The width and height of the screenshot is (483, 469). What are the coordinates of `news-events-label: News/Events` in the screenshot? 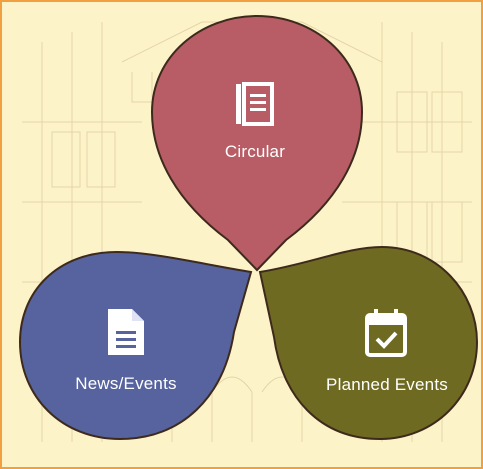 It's located at (126, 383).